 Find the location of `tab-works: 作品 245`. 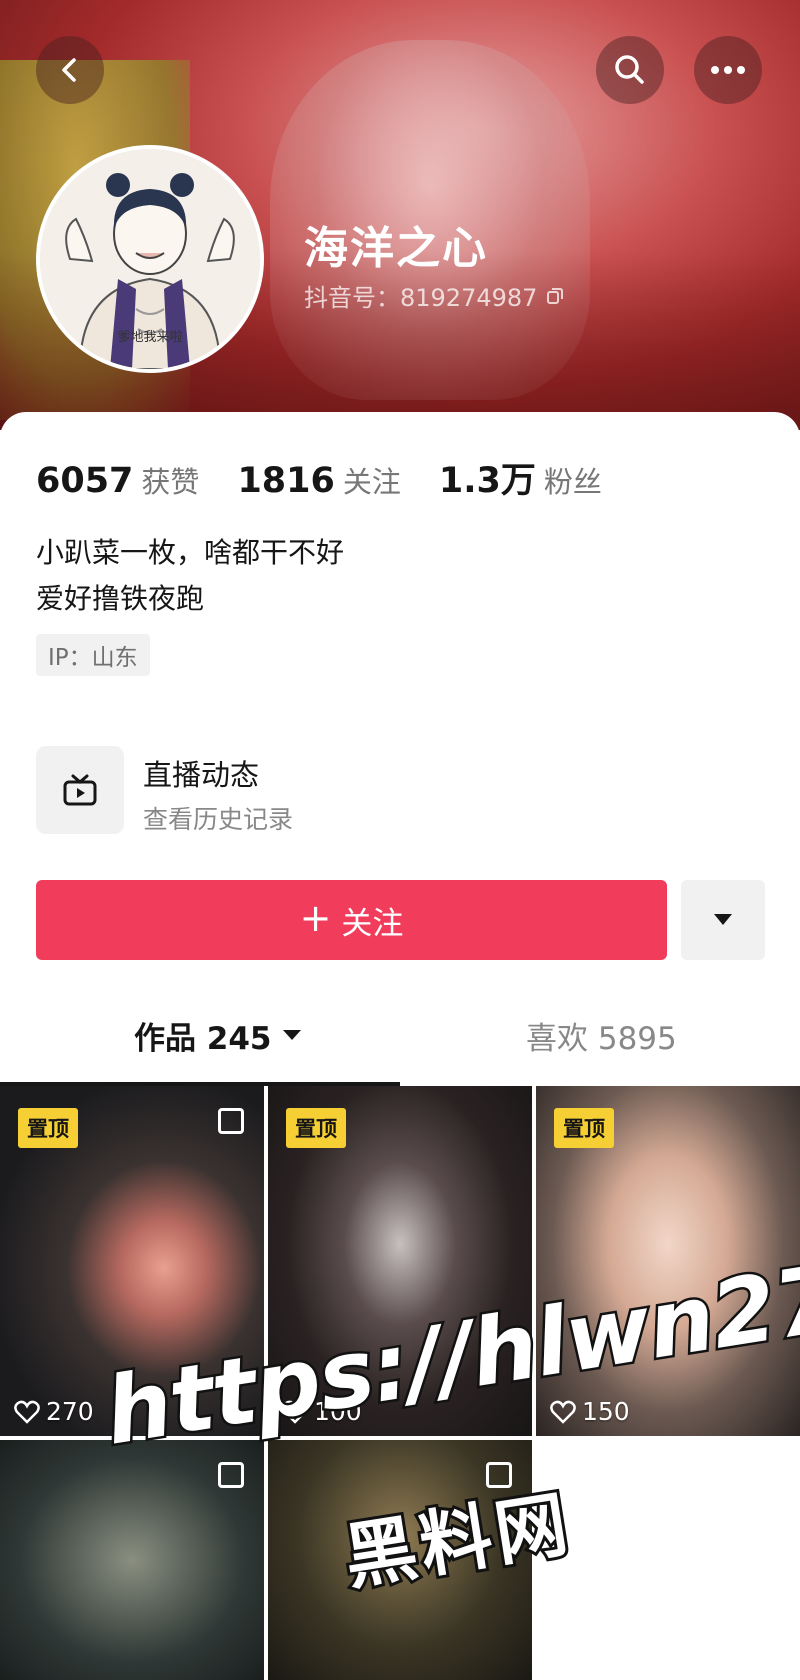

tab-works: 作品 245 is located at coordinates (218, 1035).